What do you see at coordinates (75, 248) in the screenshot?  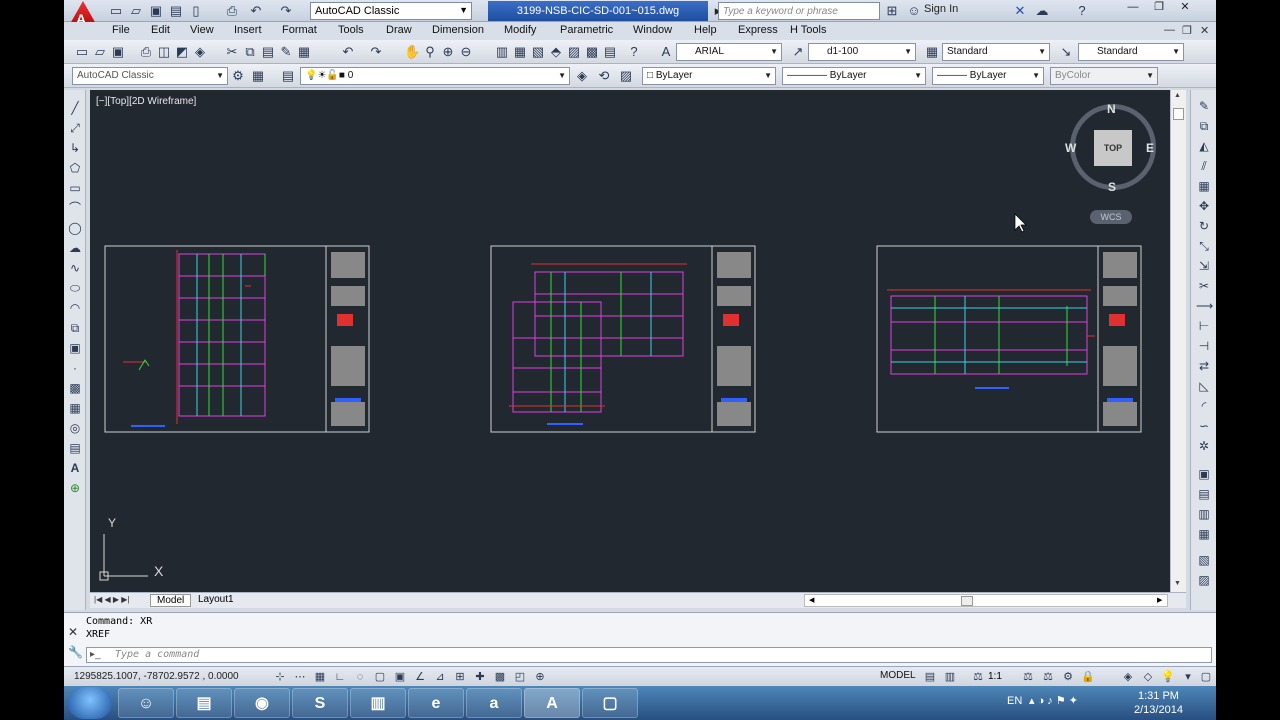 I see `revision-cloud-icon: ☁` at bounding box center [75, 248].